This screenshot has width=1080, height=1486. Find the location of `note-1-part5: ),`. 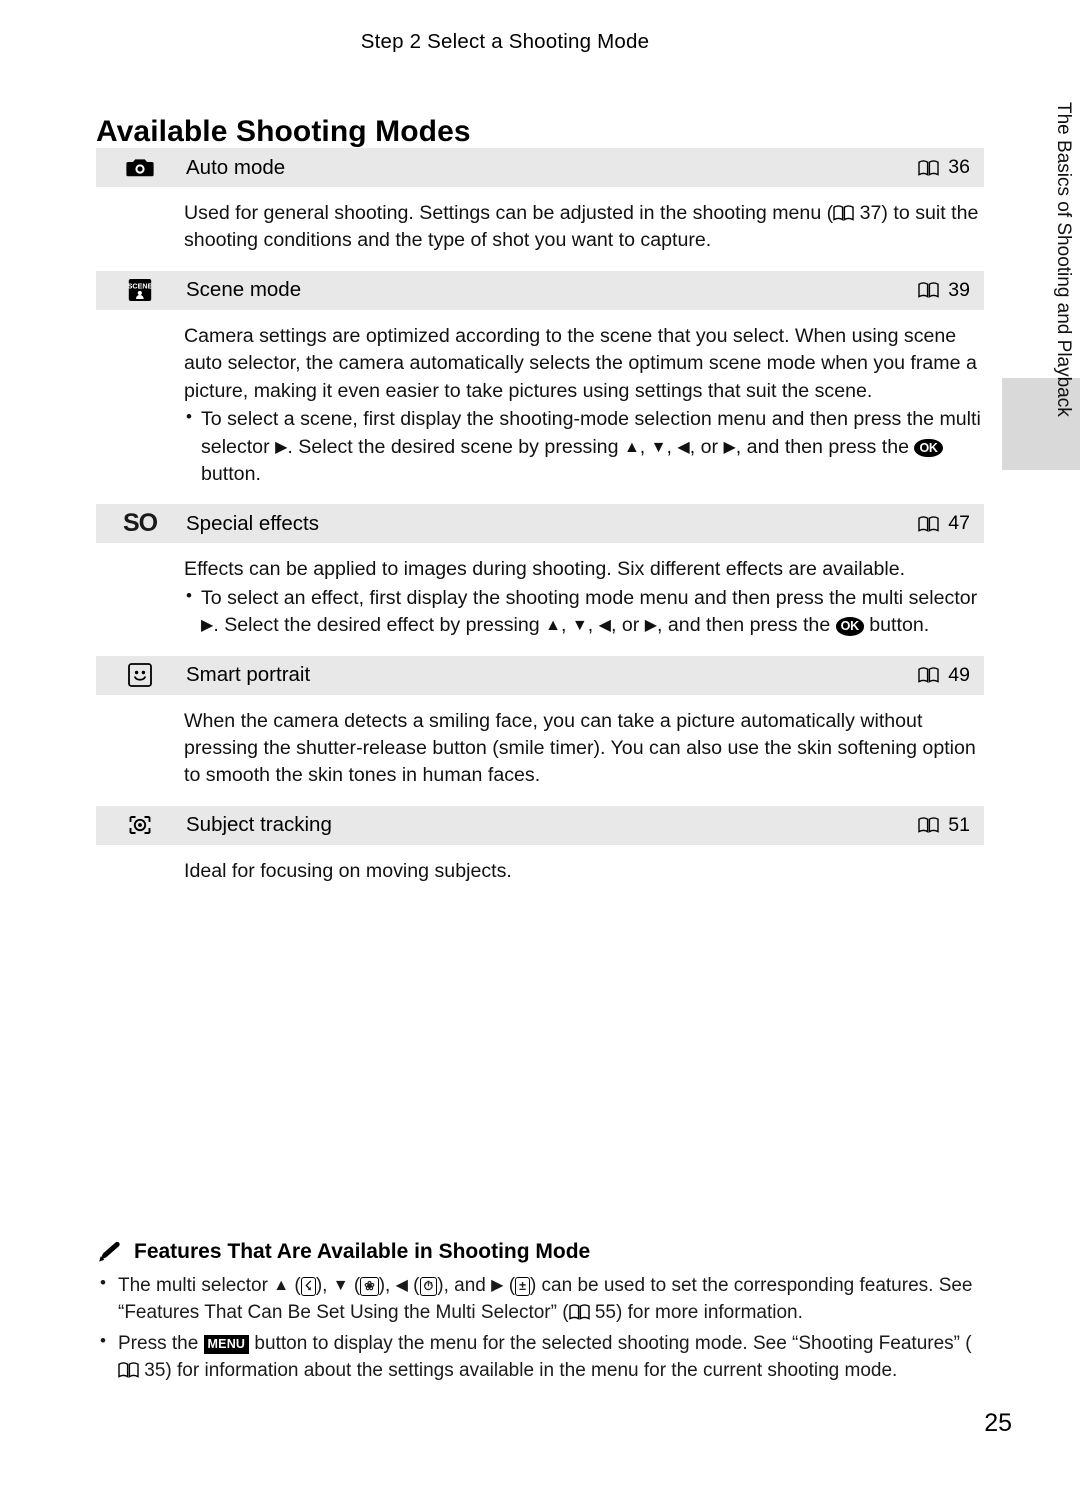

note-1-part5: ), is located at coordinates (387, 1285).